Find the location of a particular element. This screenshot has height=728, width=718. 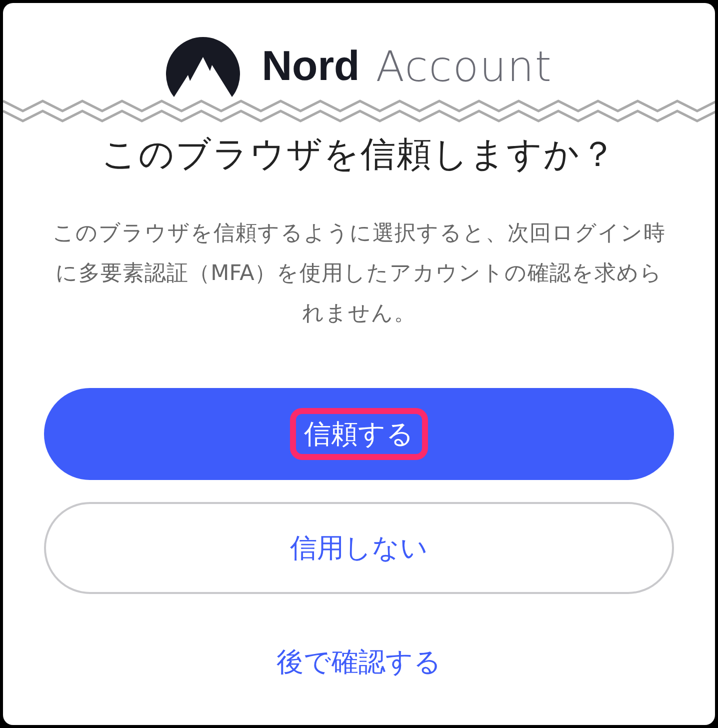

dont-trust-button: 信用しない is located at coordinates (359, 548).